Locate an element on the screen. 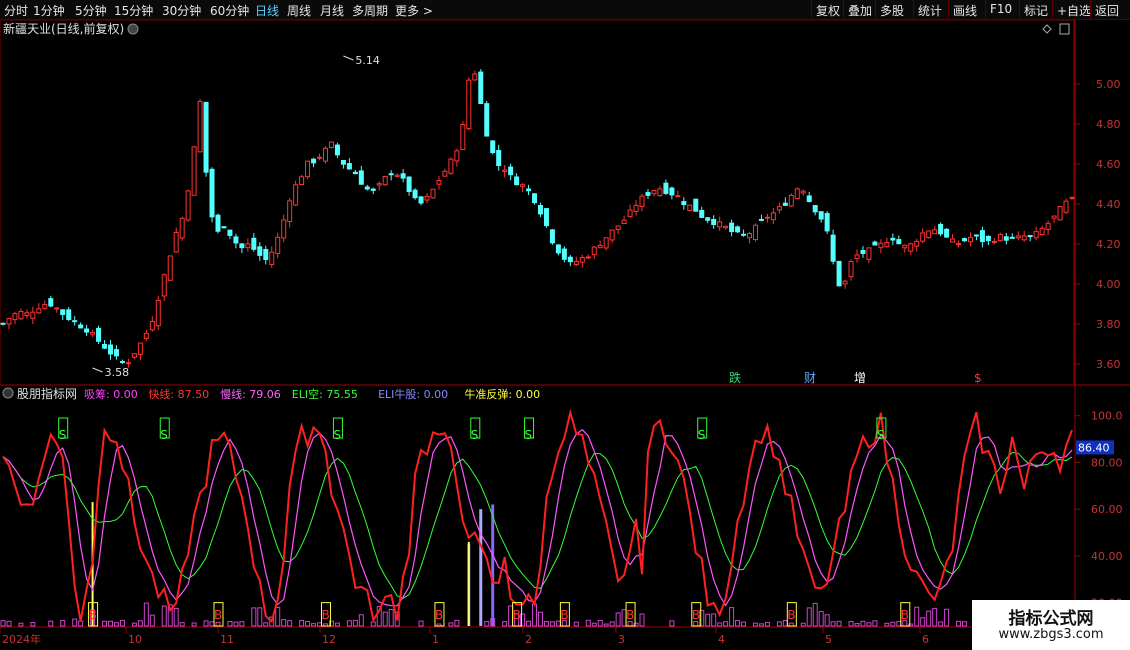 This screenshot has width=1130, height=650. period-tab-10: 更多 > is located at coordinates (414, 10).